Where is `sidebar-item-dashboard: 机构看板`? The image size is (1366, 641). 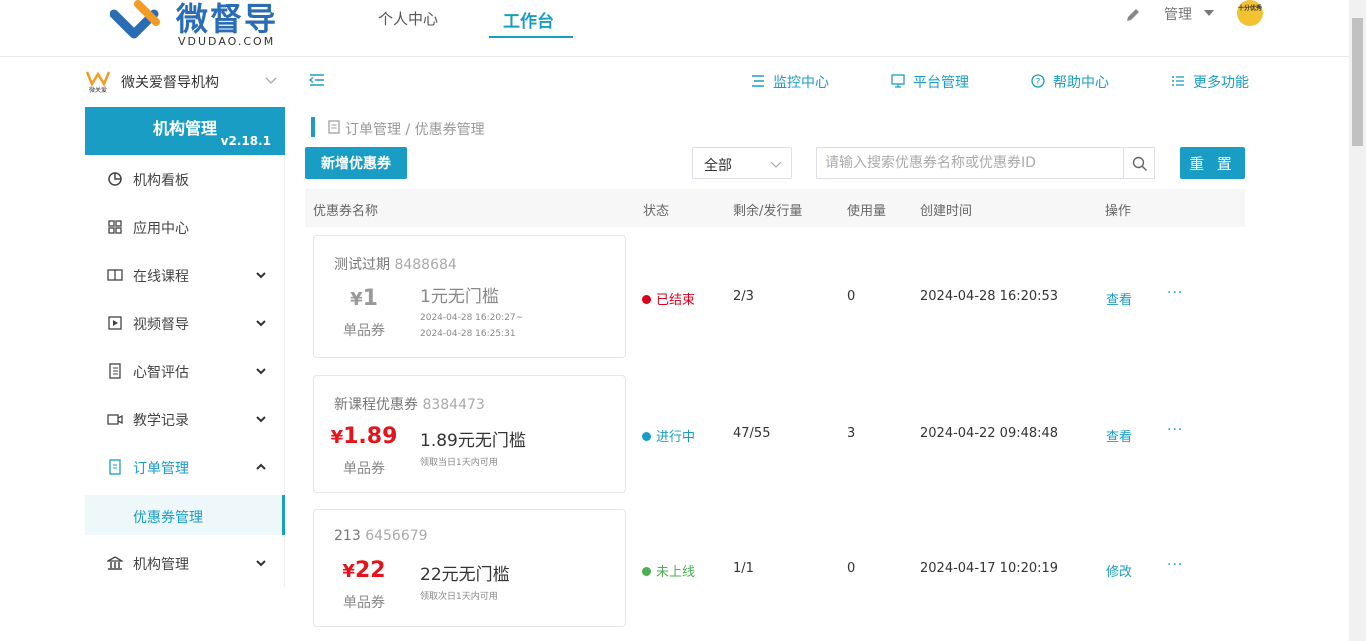
sidebar-item-dashboard: 机构看板 is located at coordinates (185, 179).